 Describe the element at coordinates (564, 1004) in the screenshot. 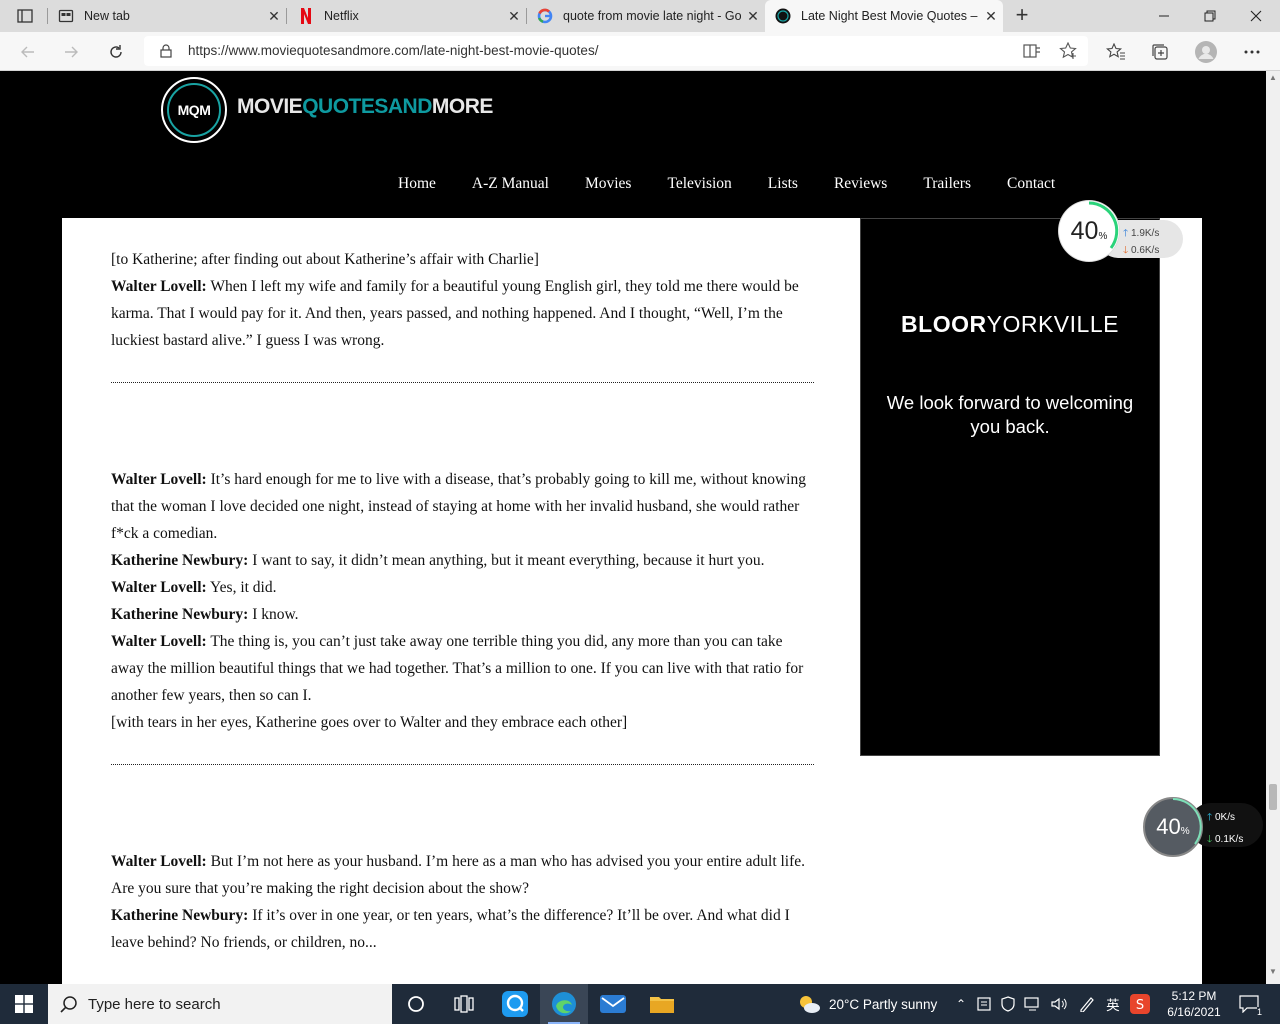

I see `taskbar-app-edge` at that location.